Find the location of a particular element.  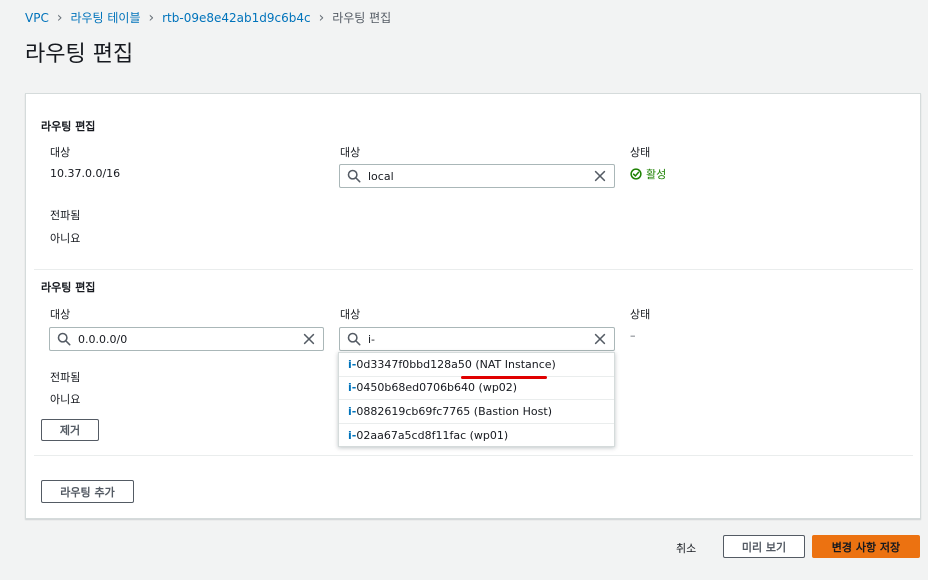

route-2-status-value: – is located at coordinates (633, 335).